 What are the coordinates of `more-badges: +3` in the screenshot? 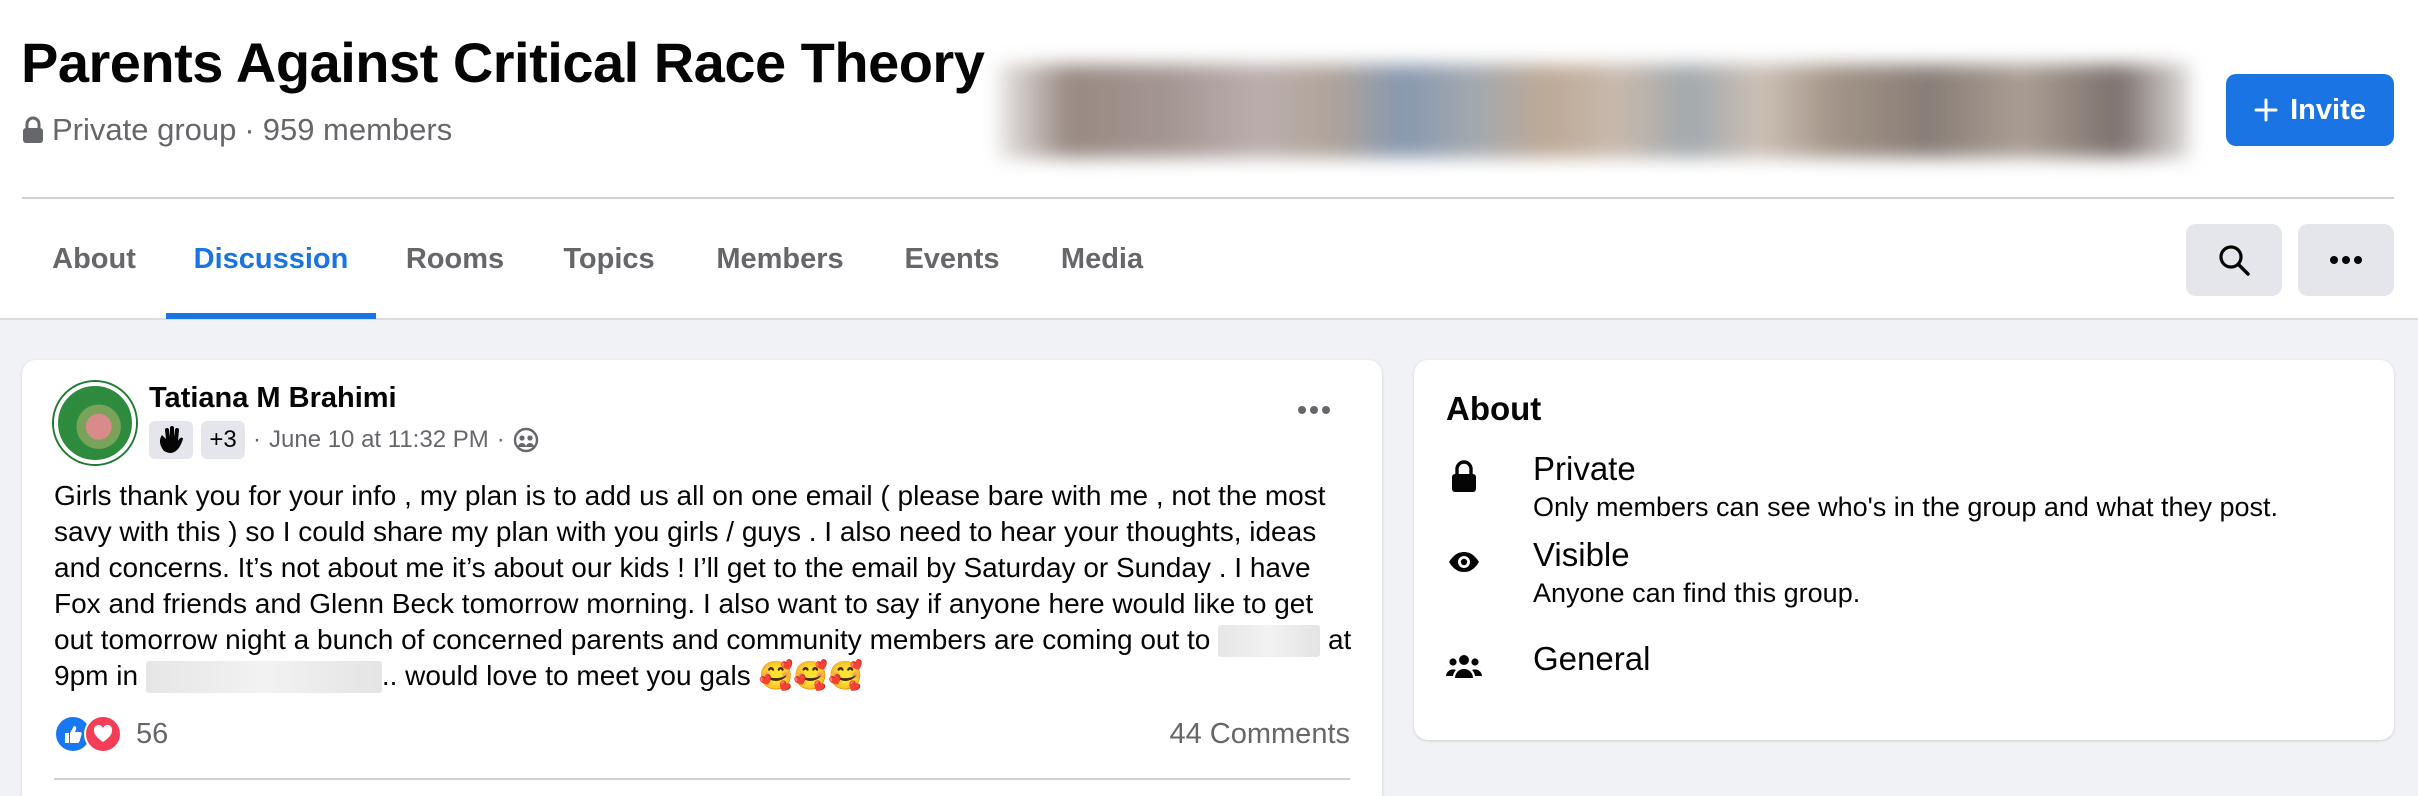 It's located at (223, 440).